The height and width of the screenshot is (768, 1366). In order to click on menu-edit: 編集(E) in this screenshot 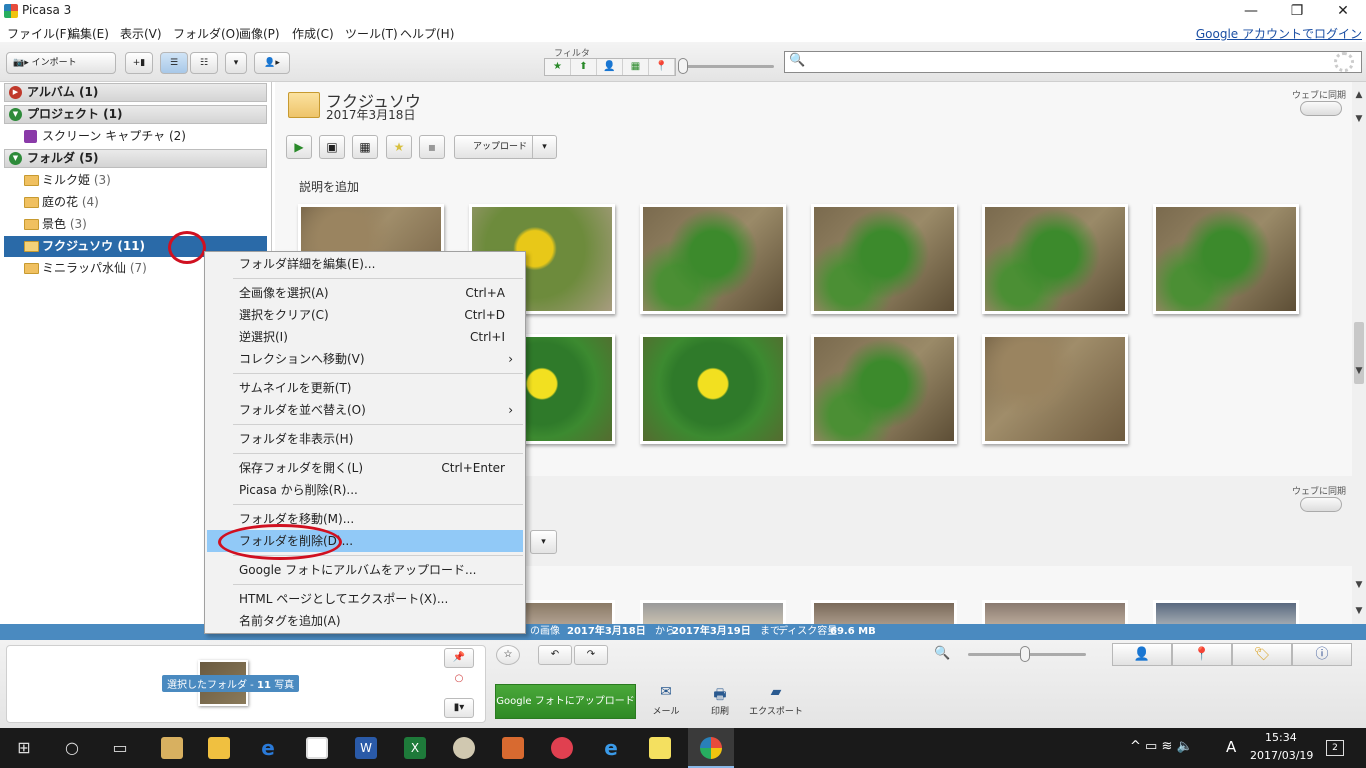, I will do `click(88, 33)`.